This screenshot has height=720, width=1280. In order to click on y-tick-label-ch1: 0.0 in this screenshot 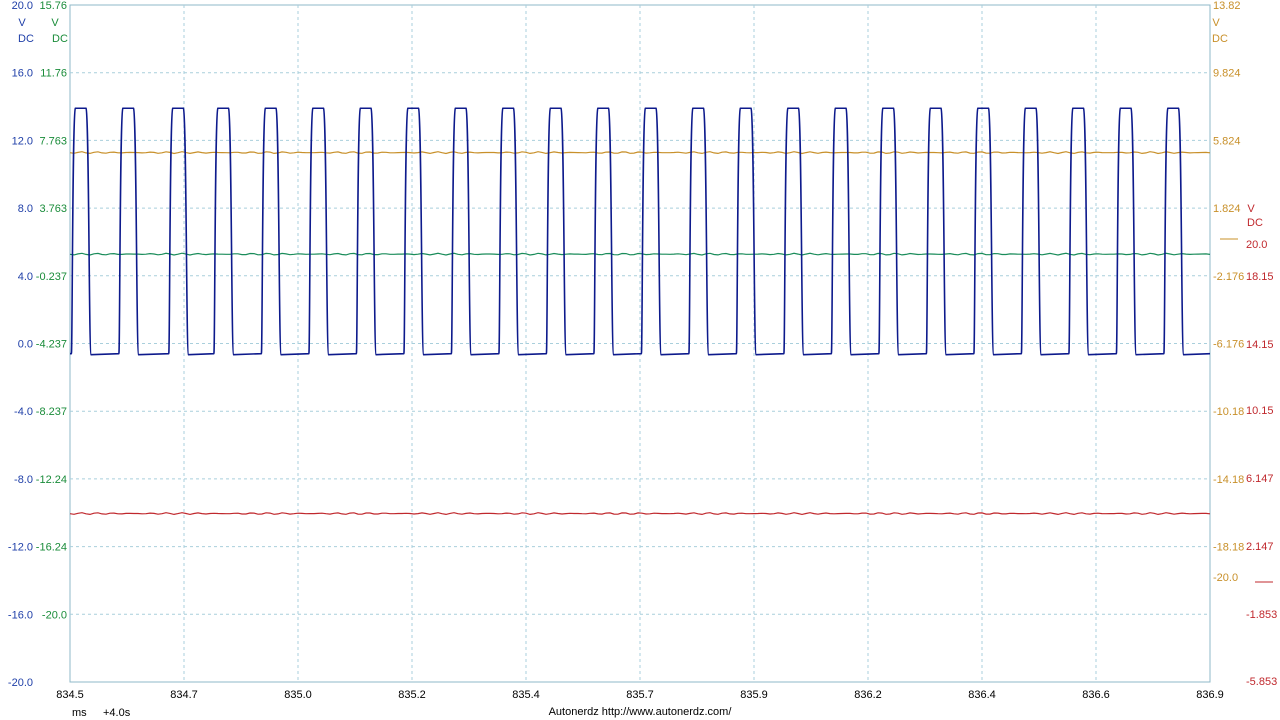, I will do `click(25, 345)`.